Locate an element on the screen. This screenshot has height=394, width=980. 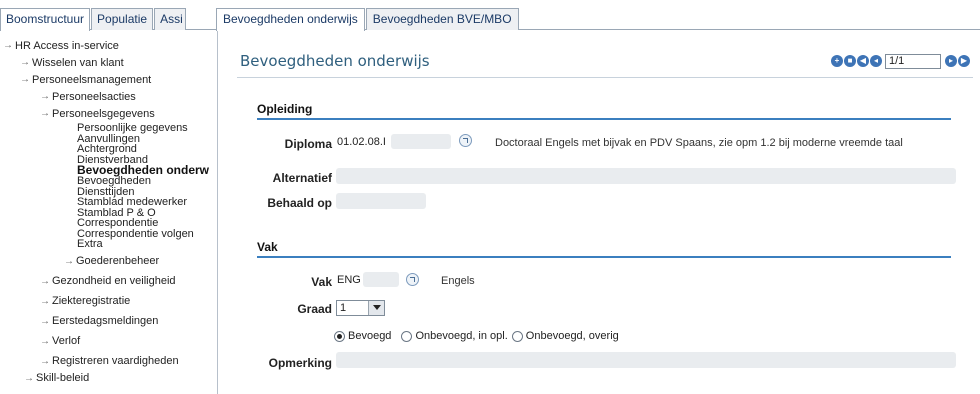
left-tab-bar: Boomstructuur Populatie Assi is located at coordinates (109, 19).